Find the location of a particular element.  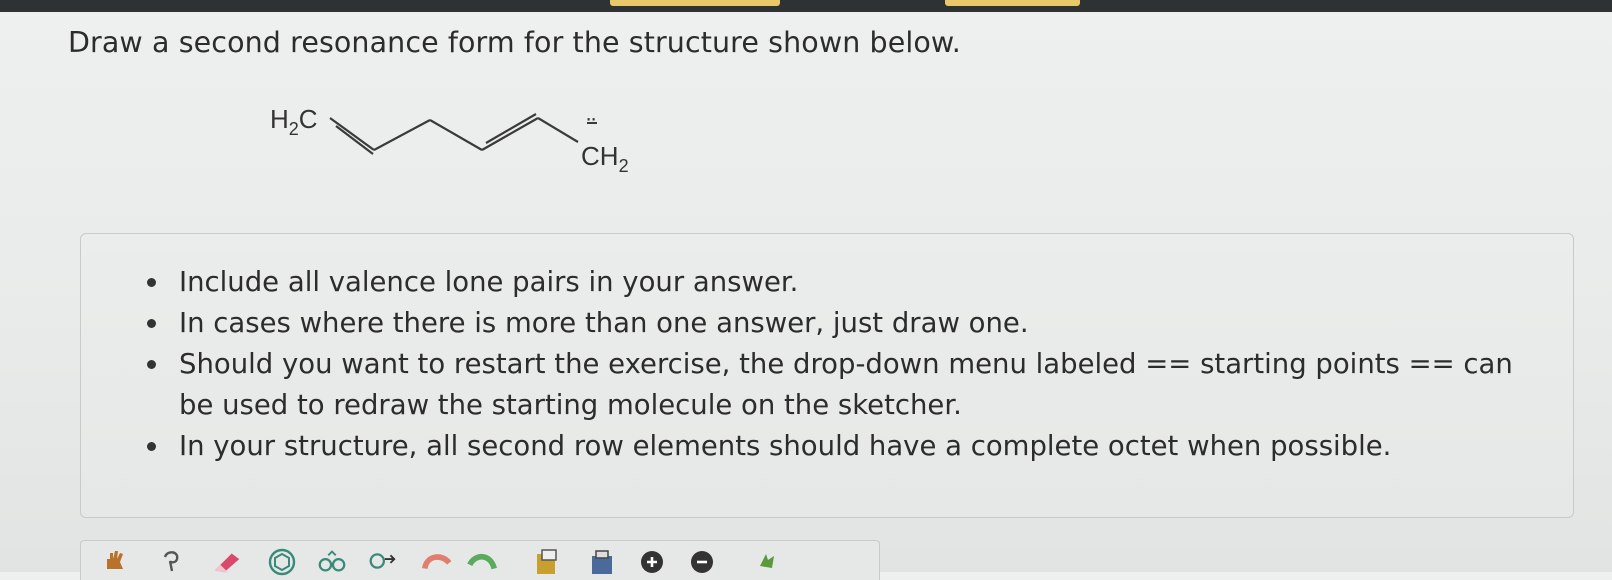

chain-template-button is located at coordinates (332, 561).